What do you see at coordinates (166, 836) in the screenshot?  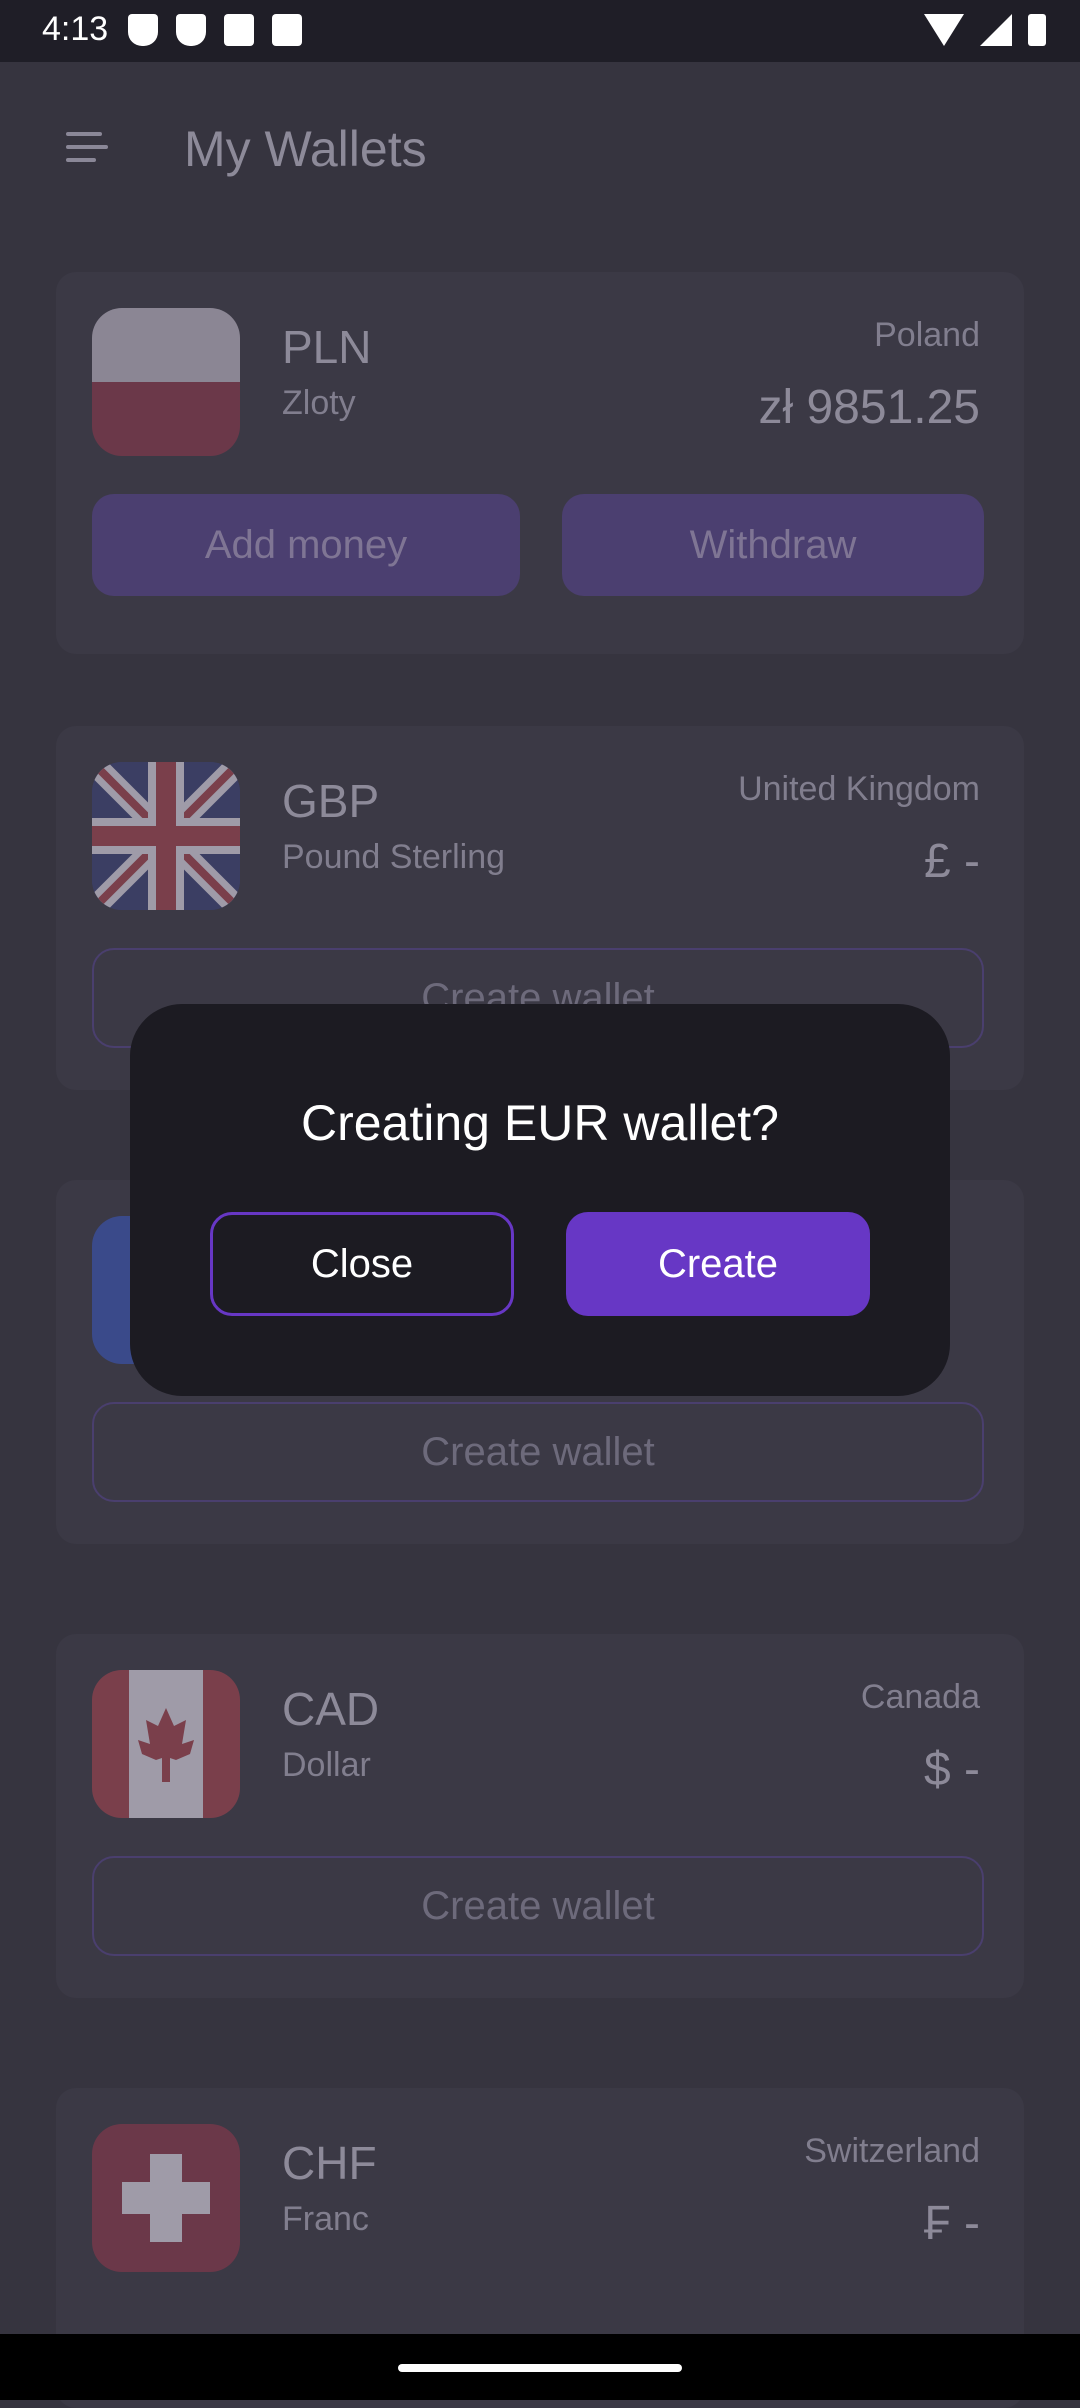 I see `uk-flag-icon` at bounding box center [166, 836].